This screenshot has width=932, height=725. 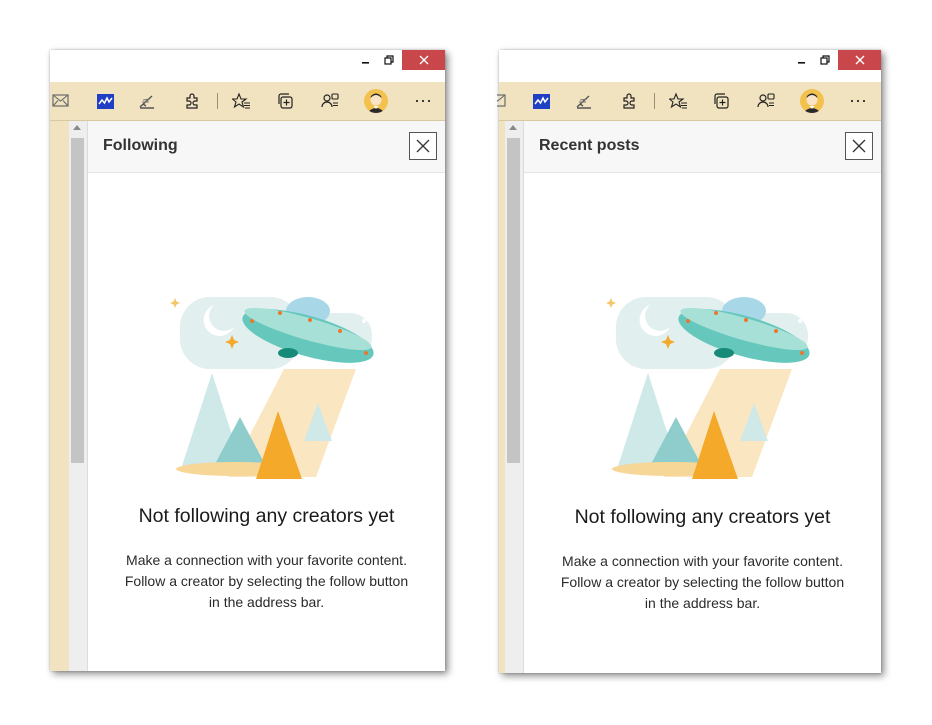 What do you see at coordinates (59, 396) in the screenshot?
I see `page-background-strip` at bounding box center [59, 396].